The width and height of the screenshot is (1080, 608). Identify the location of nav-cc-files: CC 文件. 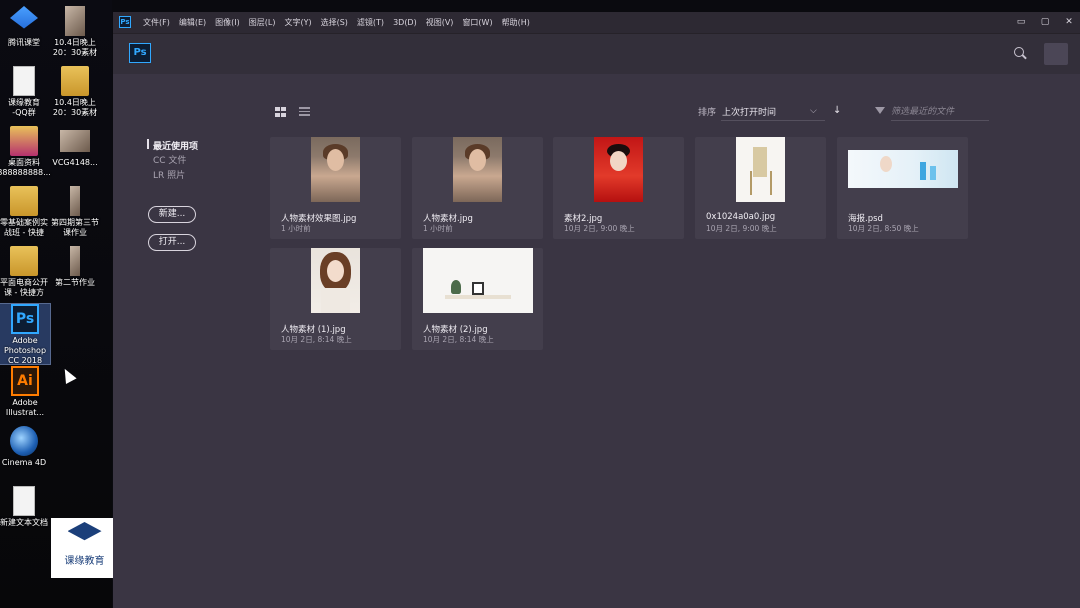
(169, 159).